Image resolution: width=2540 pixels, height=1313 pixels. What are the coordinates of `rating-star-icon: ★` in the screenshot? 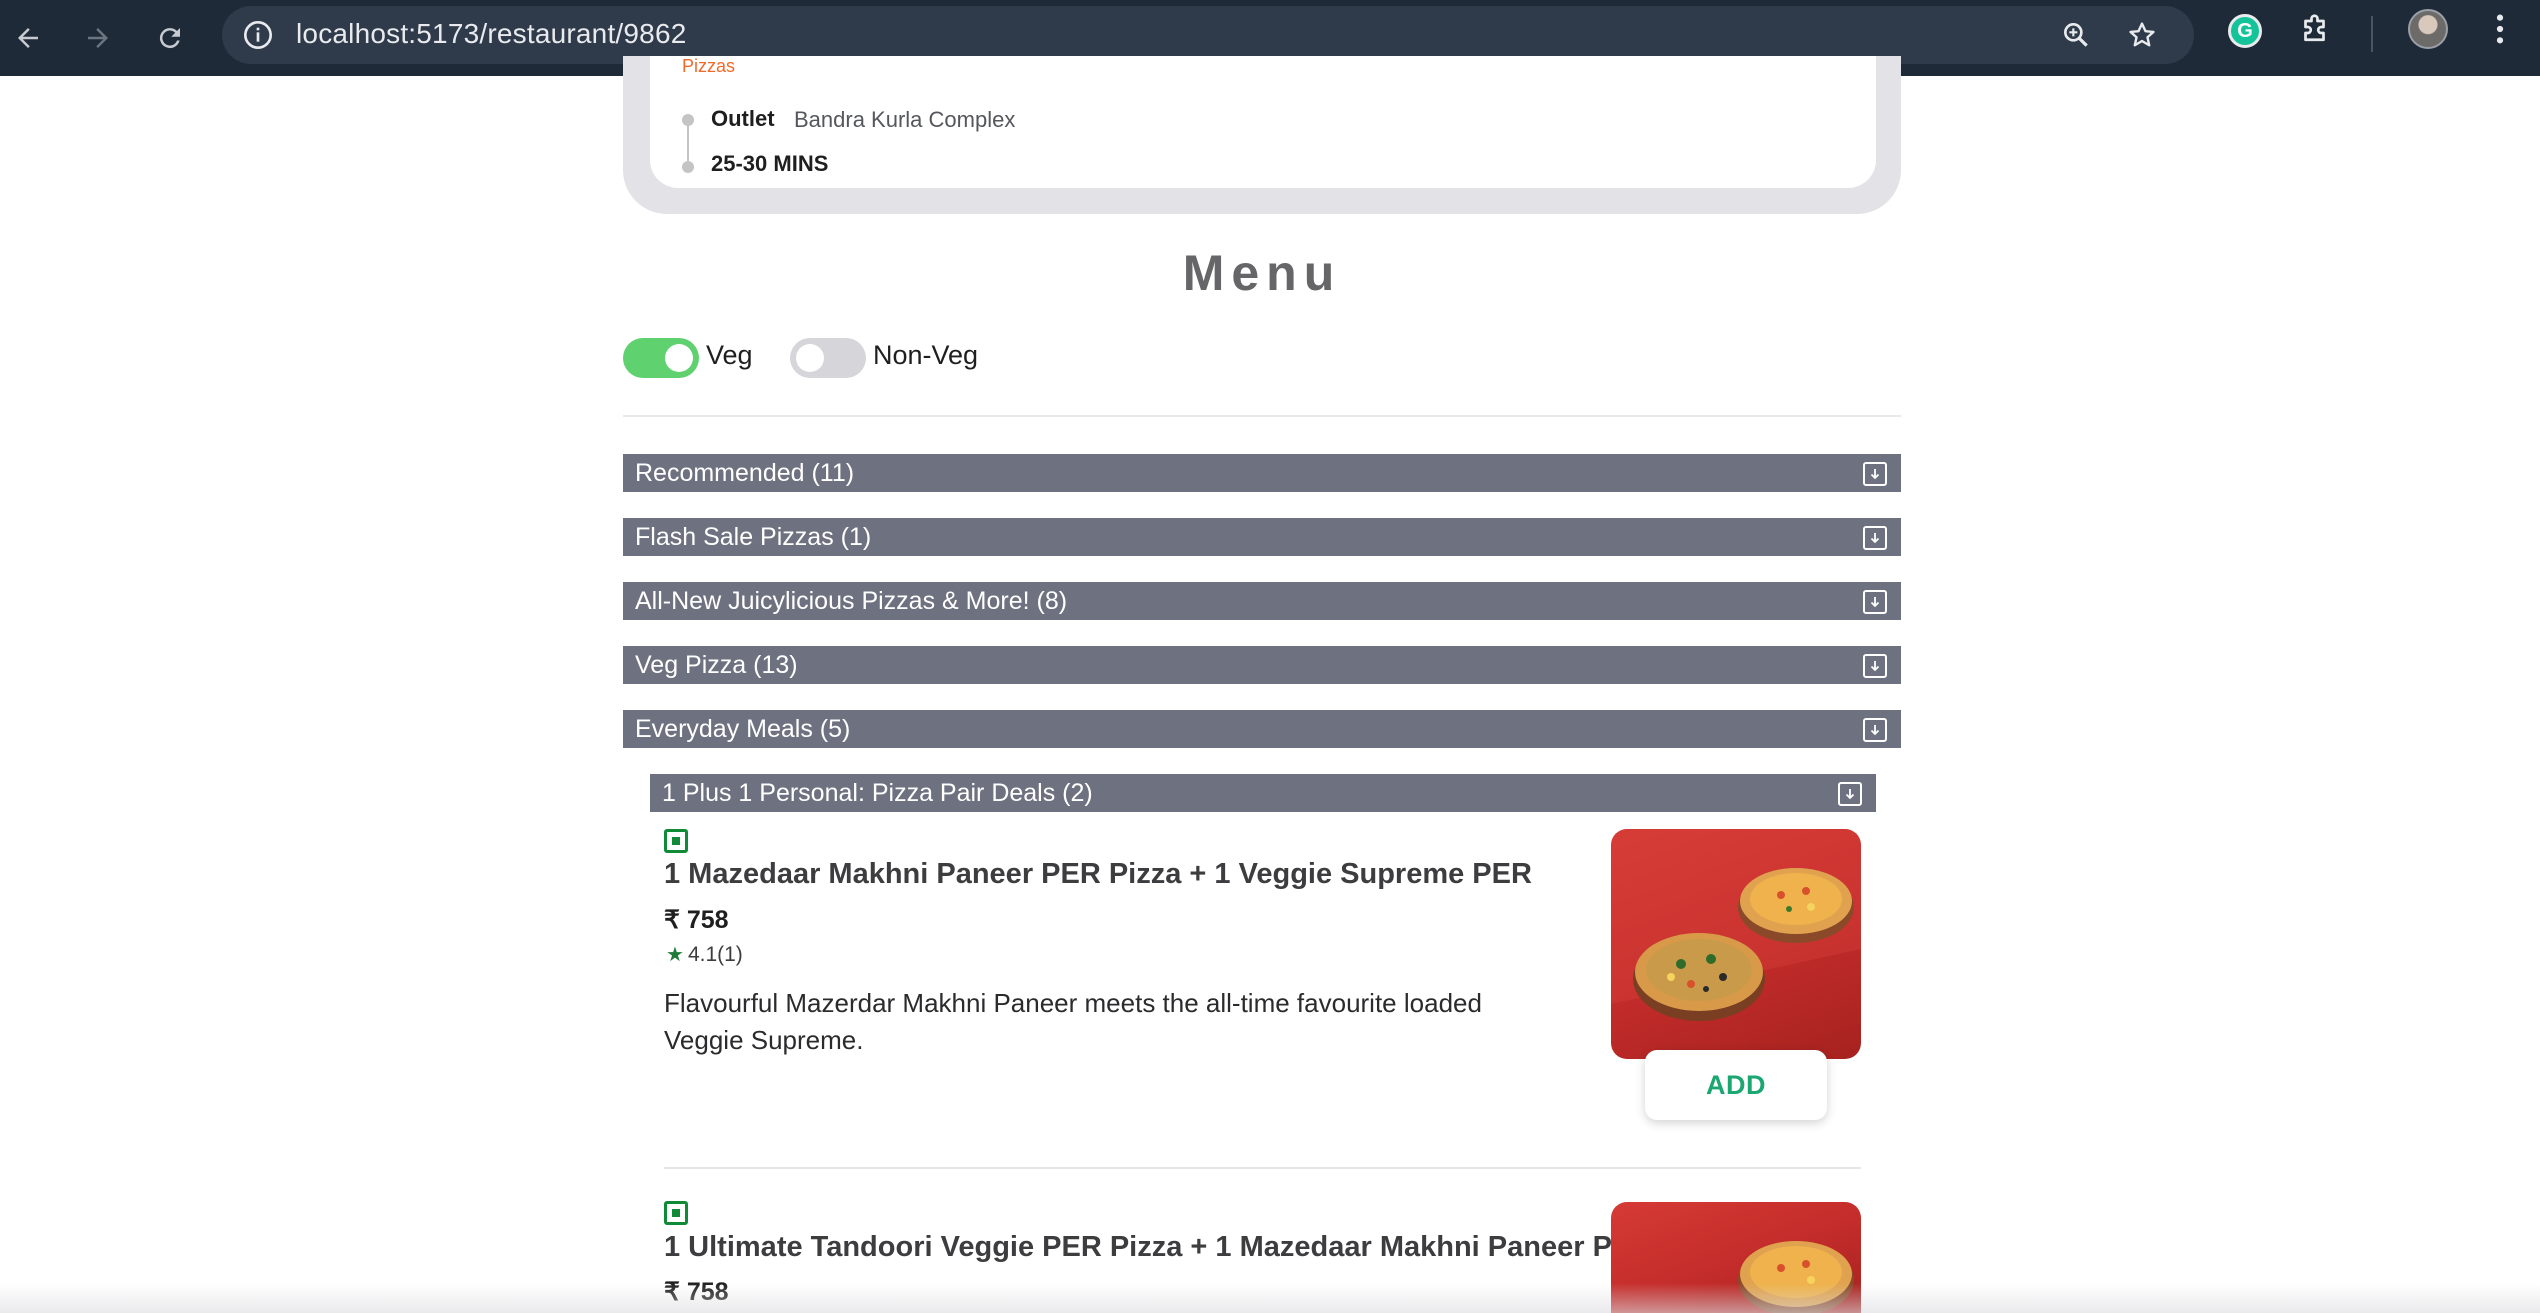 It's located at (675, 955).